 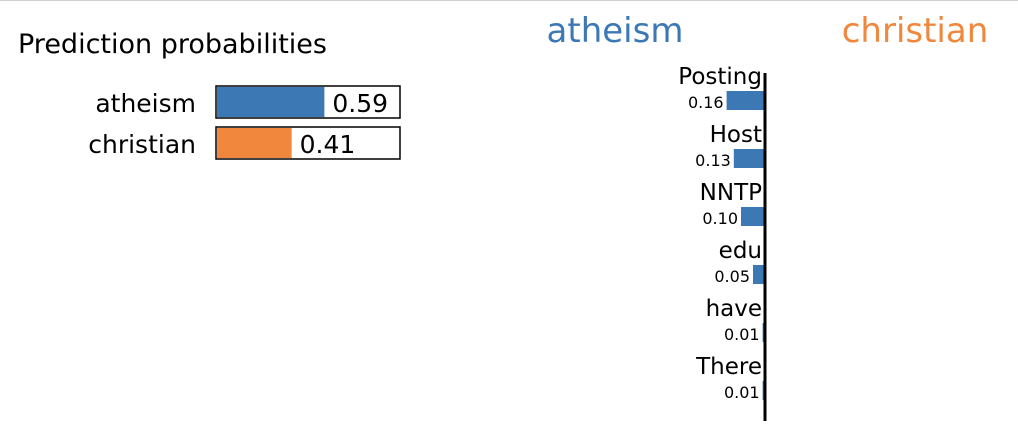 What do you see at coordinates (734, 309) in the screenshot?
I see `feature-label-have: have` at bounding box center [734, 309].